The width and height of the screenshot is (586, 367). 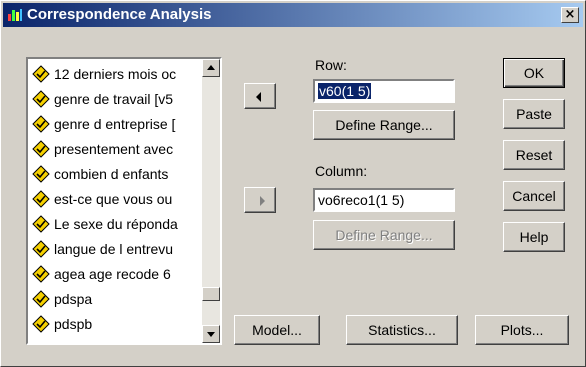 I want to click on column-label: Column:, so click(x=341, y=171).